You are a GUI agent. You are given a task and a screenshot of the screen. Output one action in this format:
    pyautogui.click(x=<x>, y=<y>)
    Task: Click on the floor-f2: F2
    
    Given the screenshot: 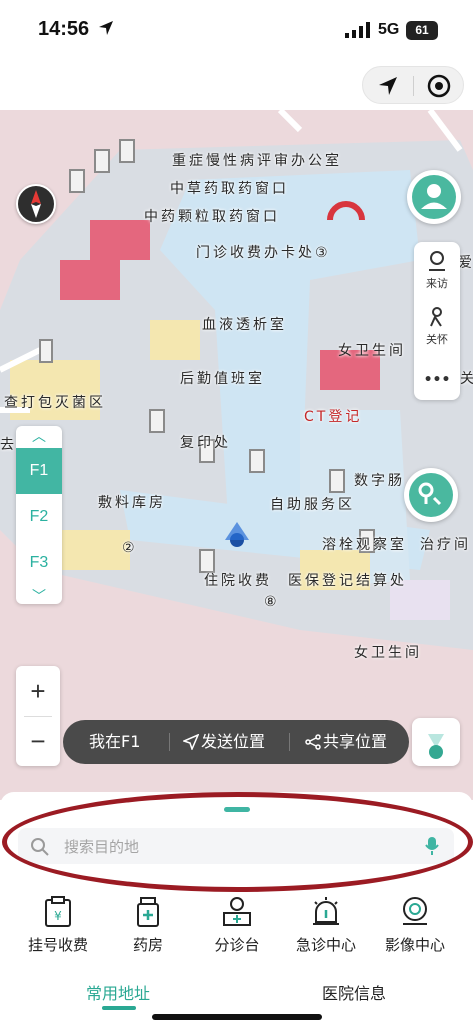 What is the action you would take?
    pyautogui.click(x=39, y=517)
    